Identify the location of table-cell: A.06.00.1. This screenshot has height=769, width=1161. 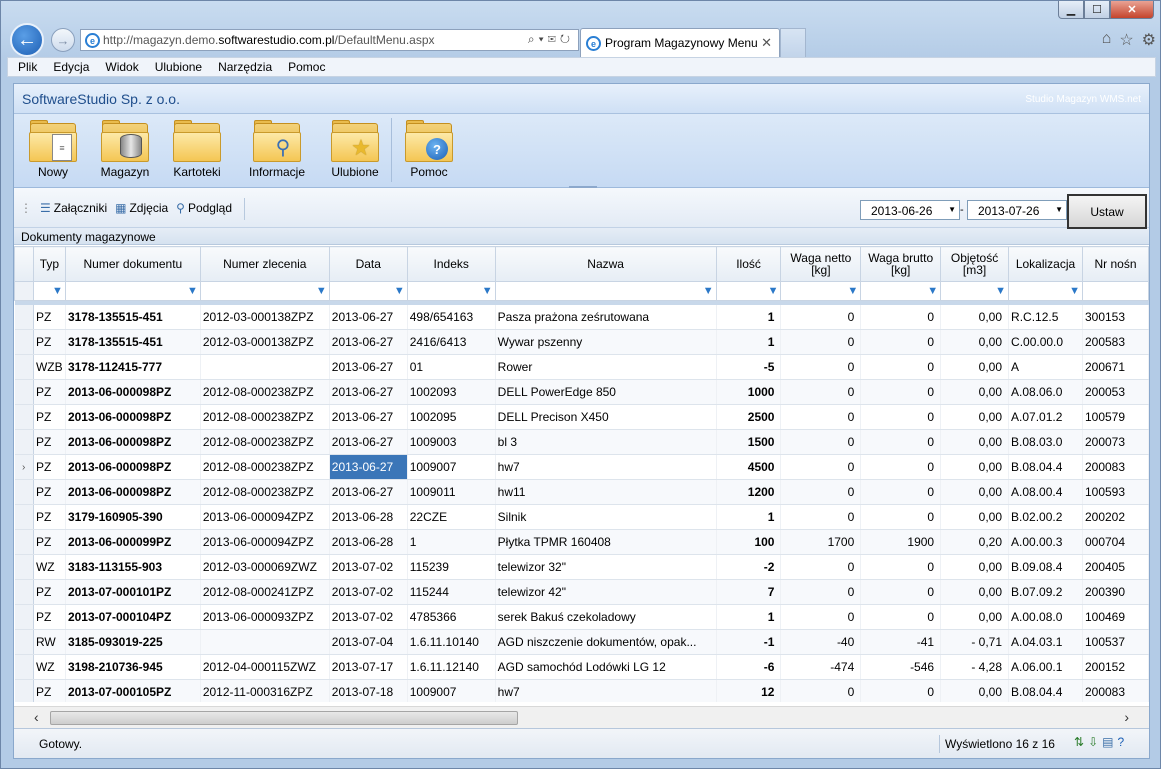
(1045, 667).